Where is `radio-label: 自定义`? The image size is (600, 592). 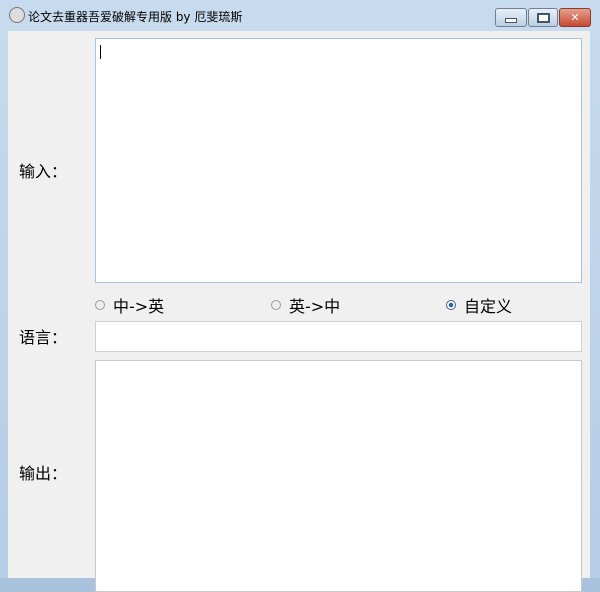
radio-label: 自定义 is located at coordinates (488, 306).